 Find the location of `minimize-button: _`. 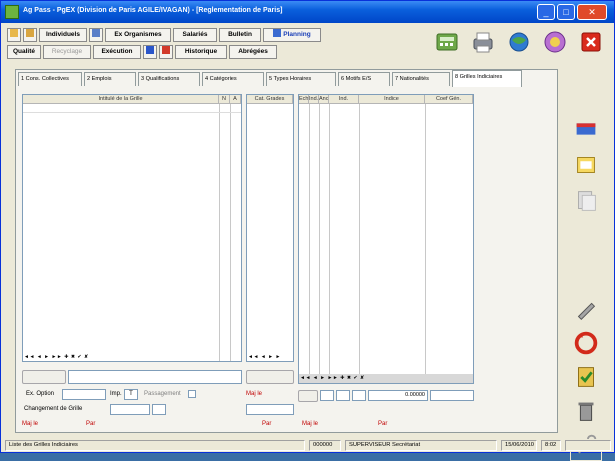

minimize-button: _ is located at coordinates (546, 12).